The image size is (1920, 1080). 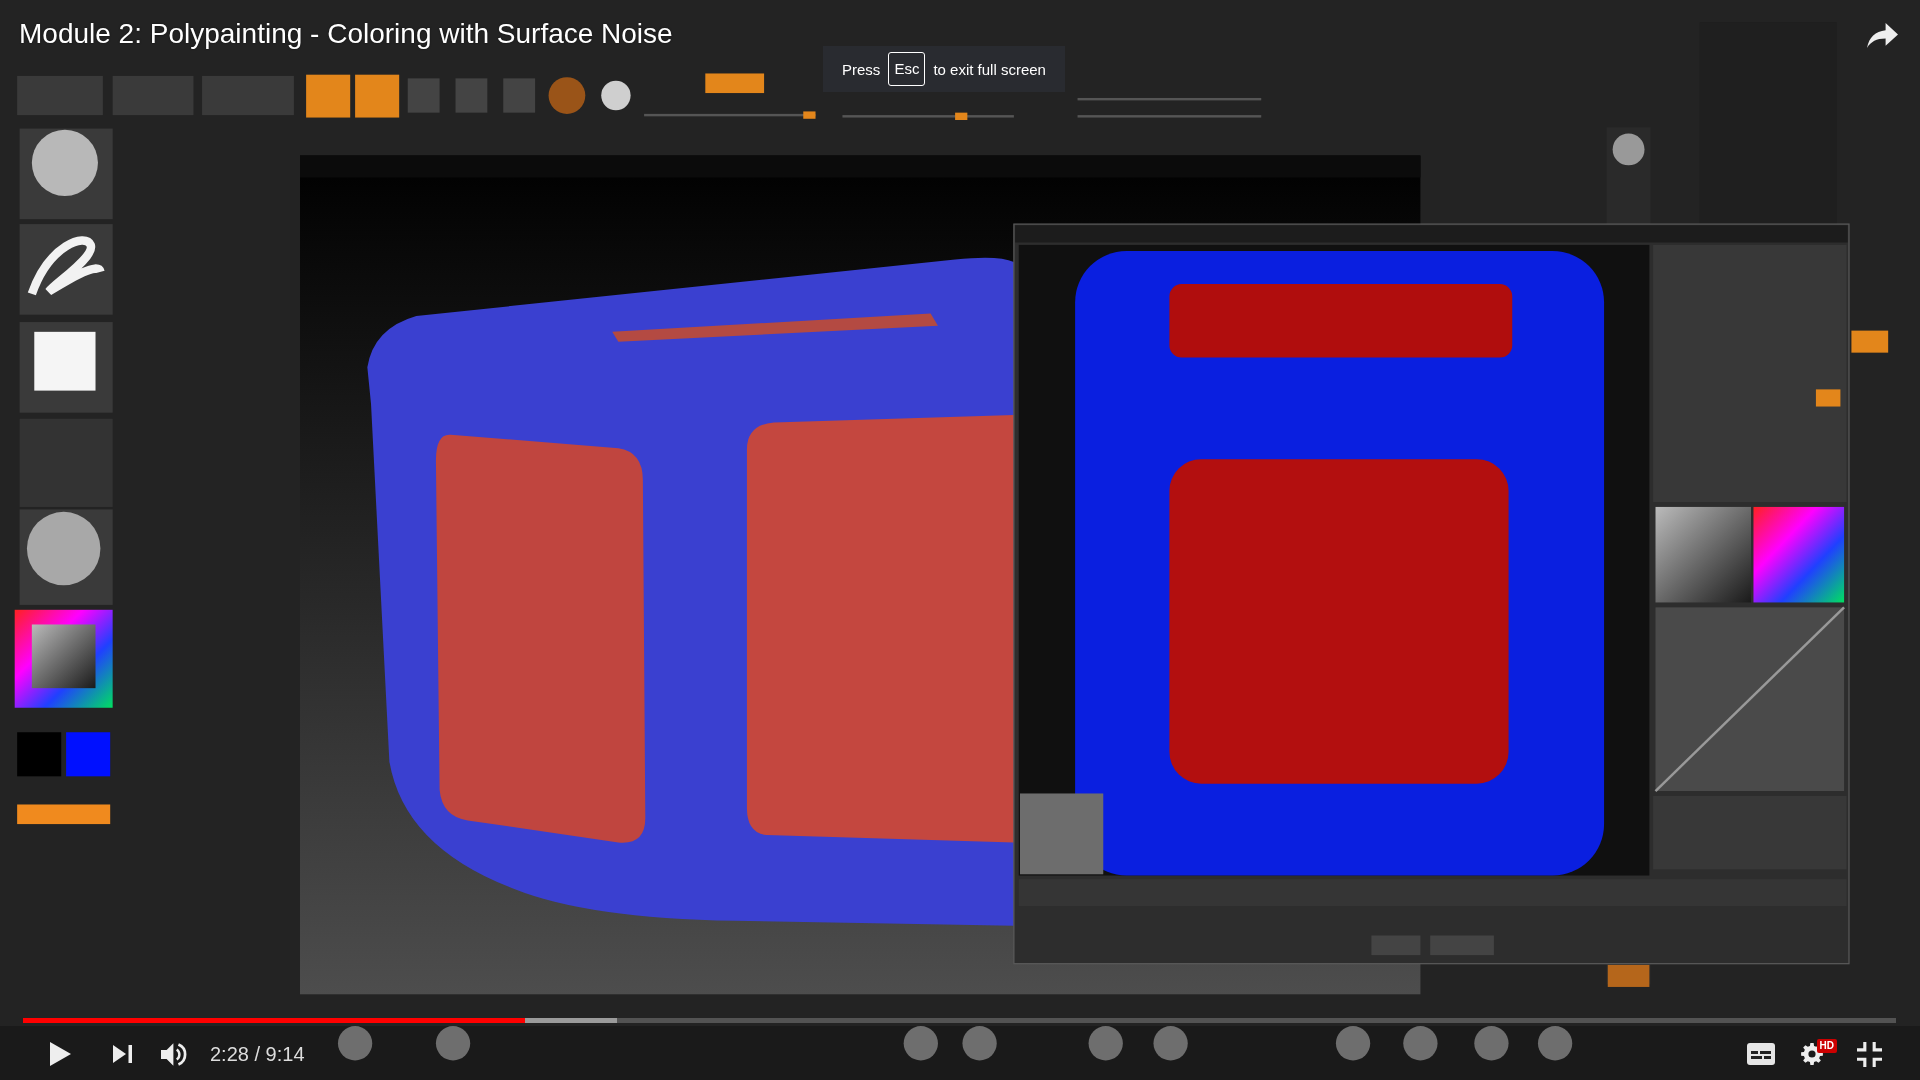 What do you see at coordinates (60, 1054) in the screenshot?
I see `play-icon` at bounding box center [60, 1054].